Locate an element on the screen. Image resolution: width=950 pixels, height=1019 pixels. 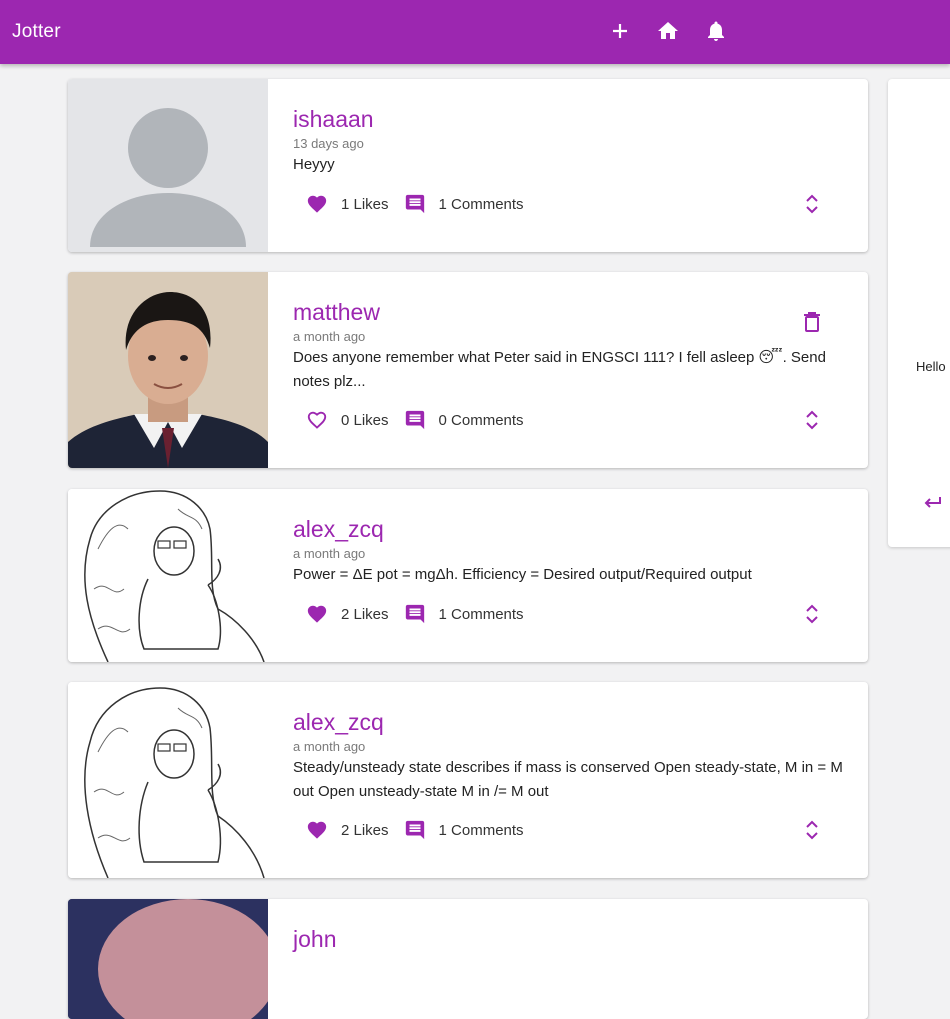
home-icon is located at coordinates (668, 30).